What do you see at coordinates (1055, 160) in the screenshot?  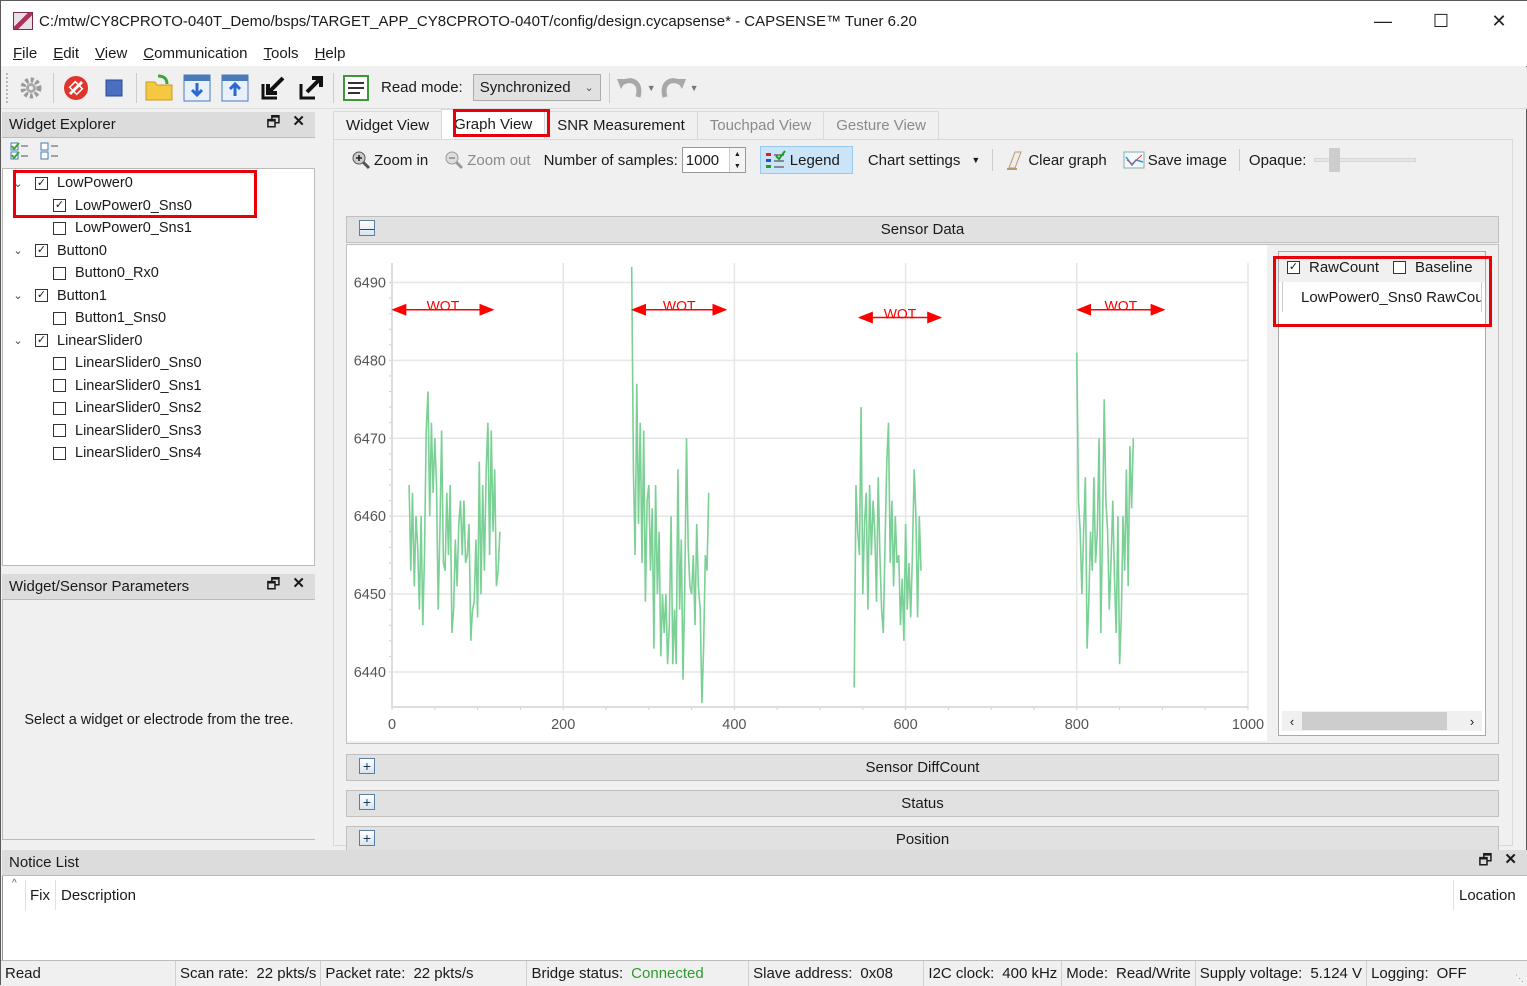 I see `clear-graph-button: Clear graph` at bounding box center [1055, 160].